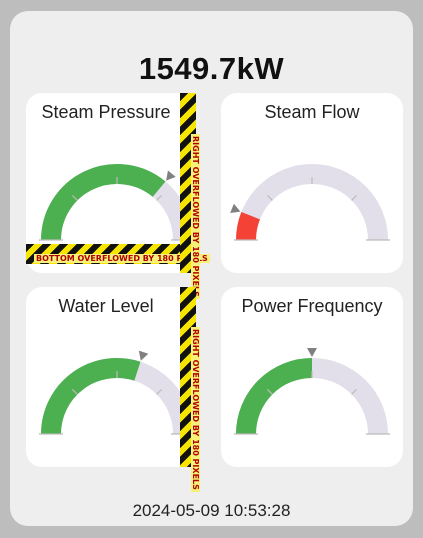 Image resolution: width=423 pixels, height=538 pixels. Describe the element at coordinates (310, 202) in the screenshot. I see `steam-flow-gauge` at that location.